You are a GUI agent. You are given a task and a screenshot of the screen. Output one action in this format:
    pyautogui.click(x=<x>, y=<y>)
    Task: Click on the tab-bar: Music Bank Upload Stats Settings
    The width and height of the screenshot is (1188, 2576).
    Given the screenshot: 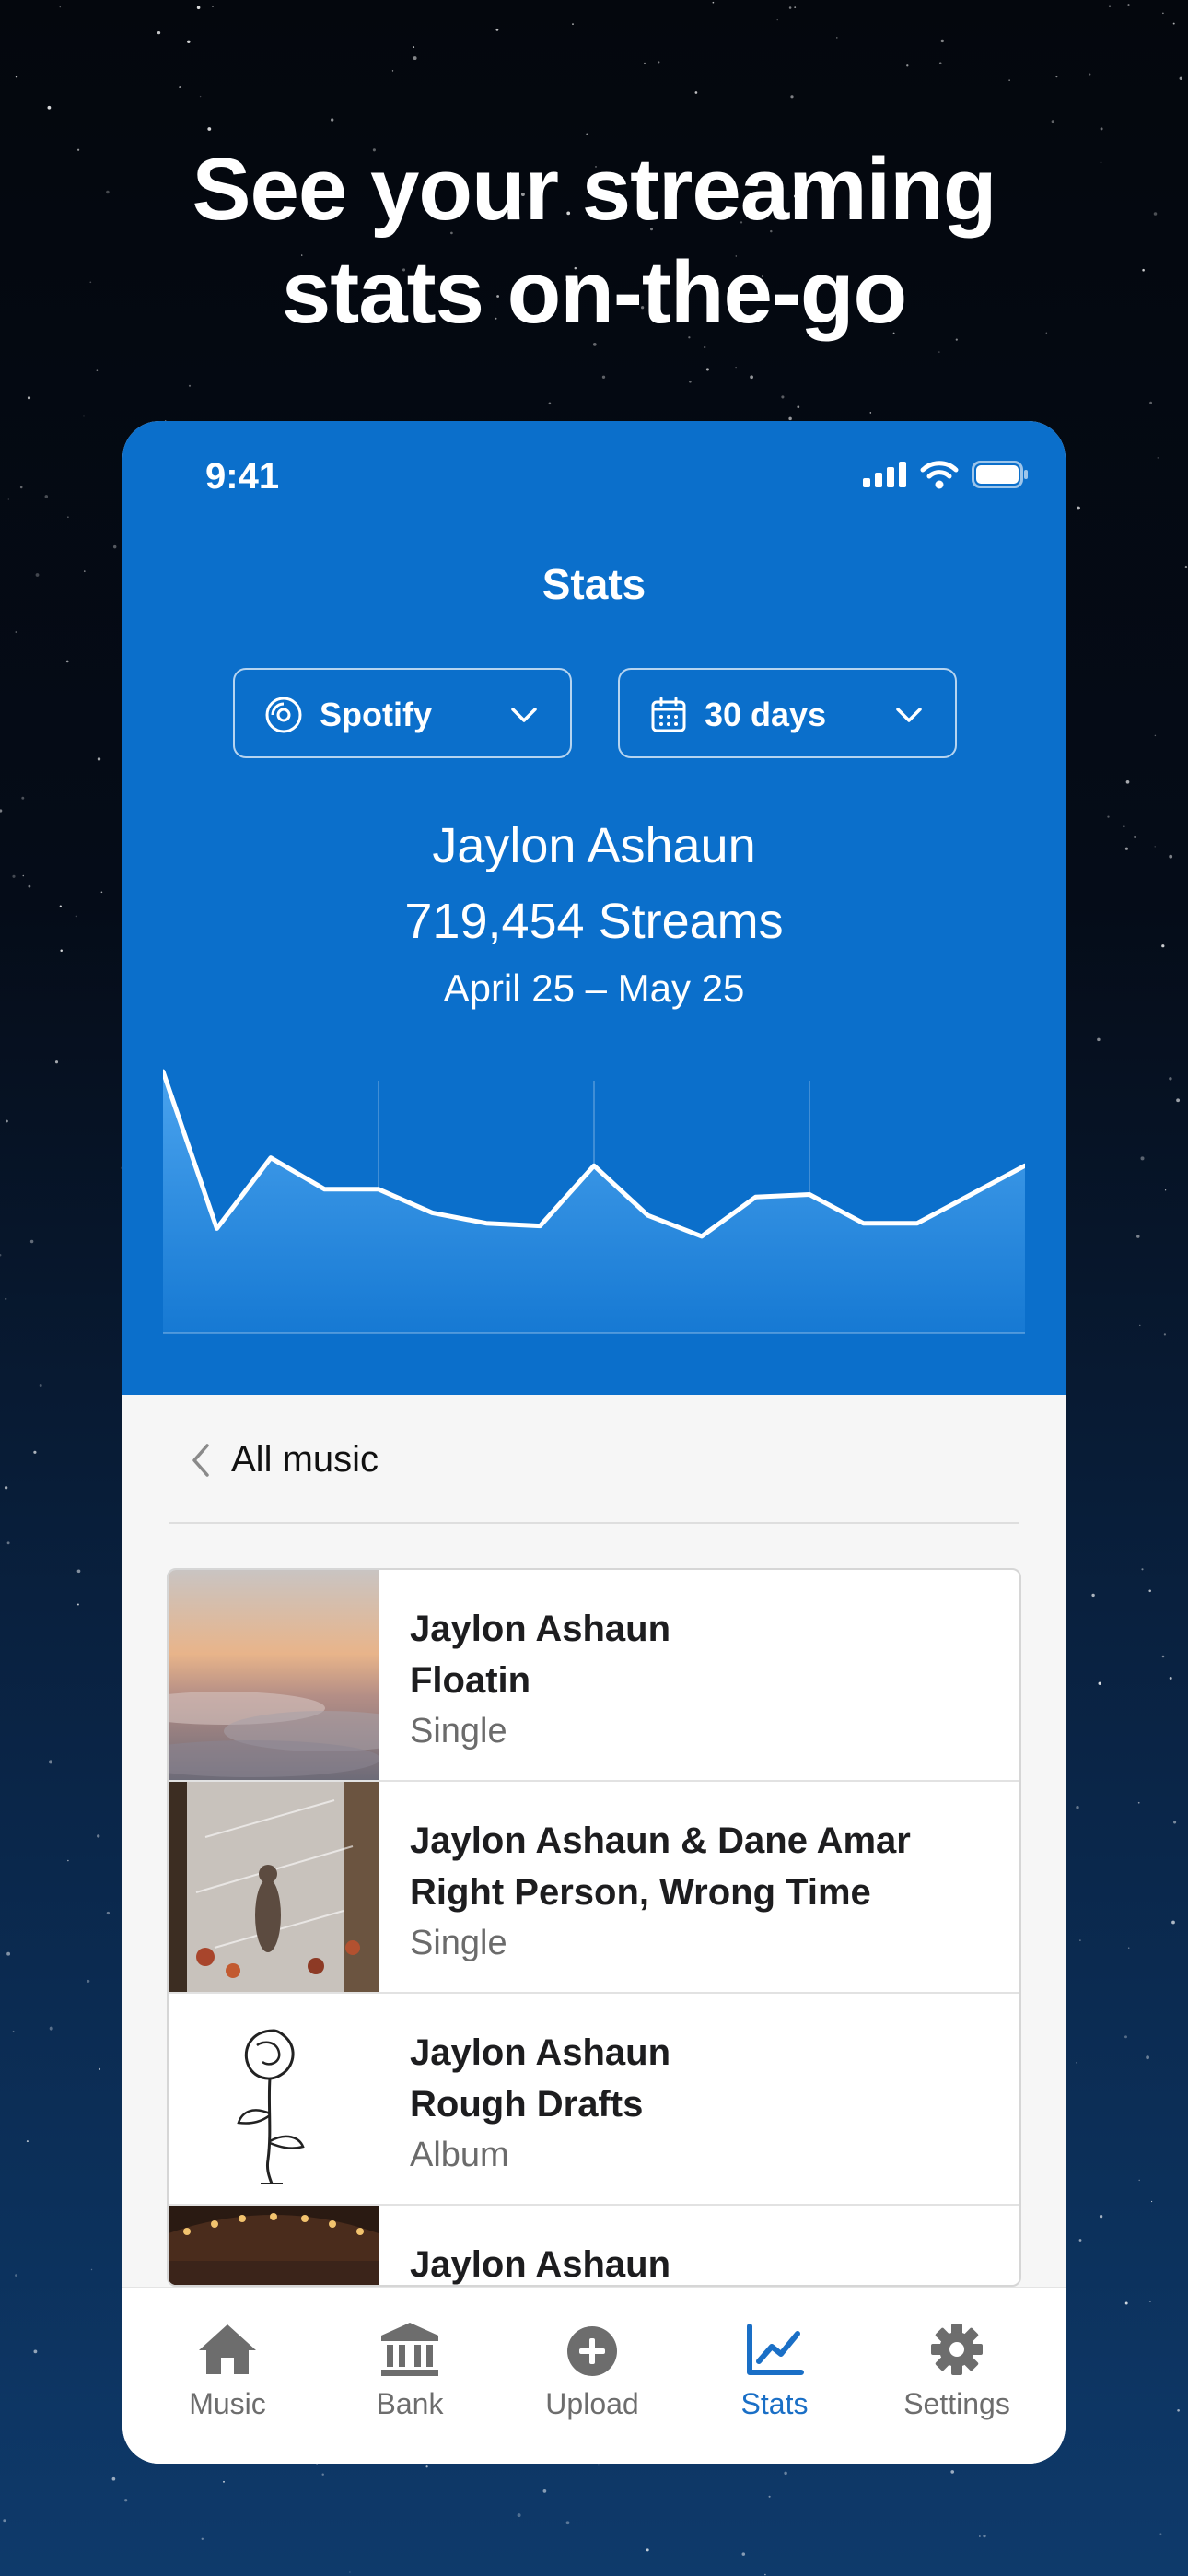 What is the action you would take?
    pyautogui.click(x=594, y=2375)
    